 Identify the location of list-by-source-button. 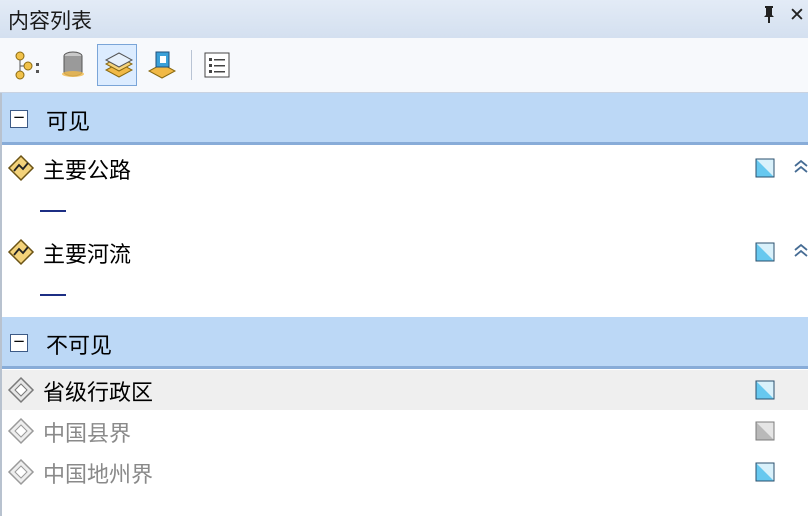
(72, 65).